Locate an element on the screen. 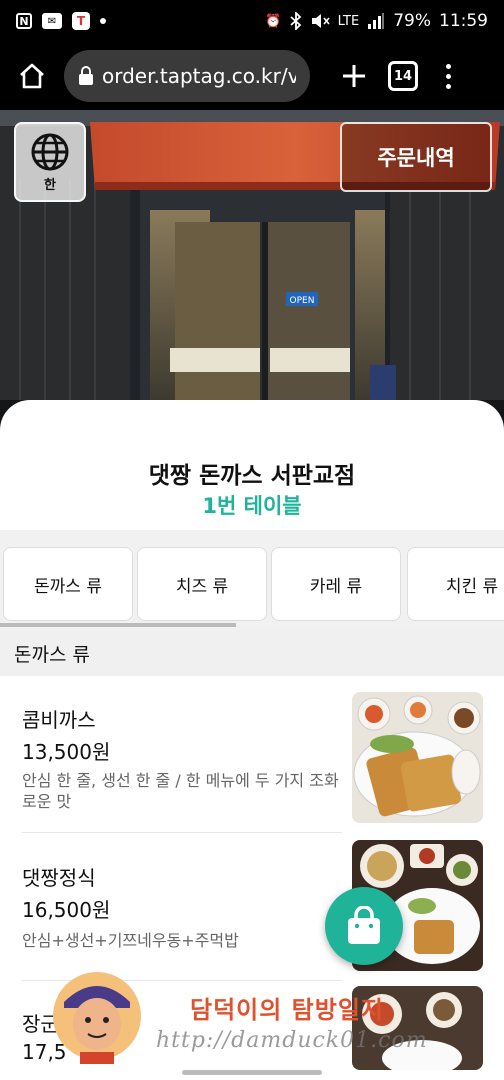 This screenshot has width=504, height=1080. combi-katsu-photo is located at coordinates (417, 757).